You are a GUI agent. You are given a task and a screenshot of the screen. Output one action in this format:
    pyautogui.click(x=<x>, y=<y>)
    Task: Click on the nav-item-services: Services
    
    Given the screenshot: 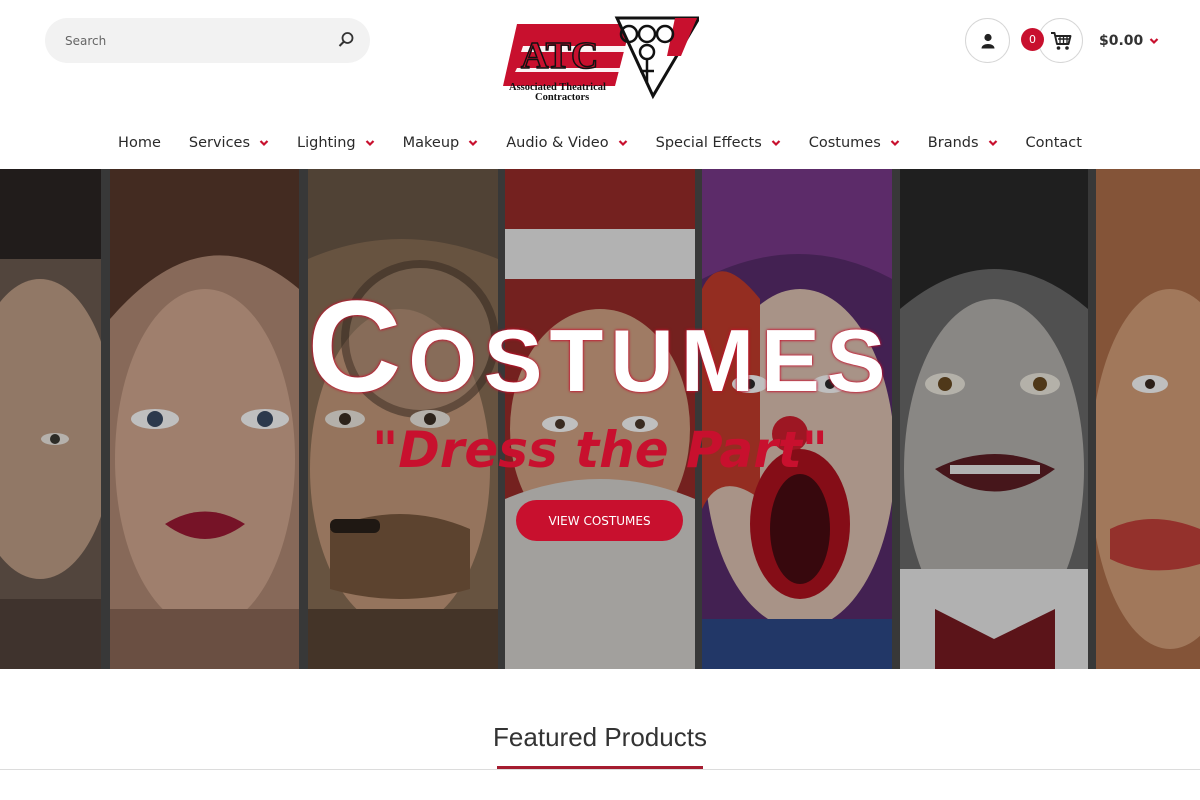 What is the action you would take?
    pyautogui.click(x=229, y=143)
    